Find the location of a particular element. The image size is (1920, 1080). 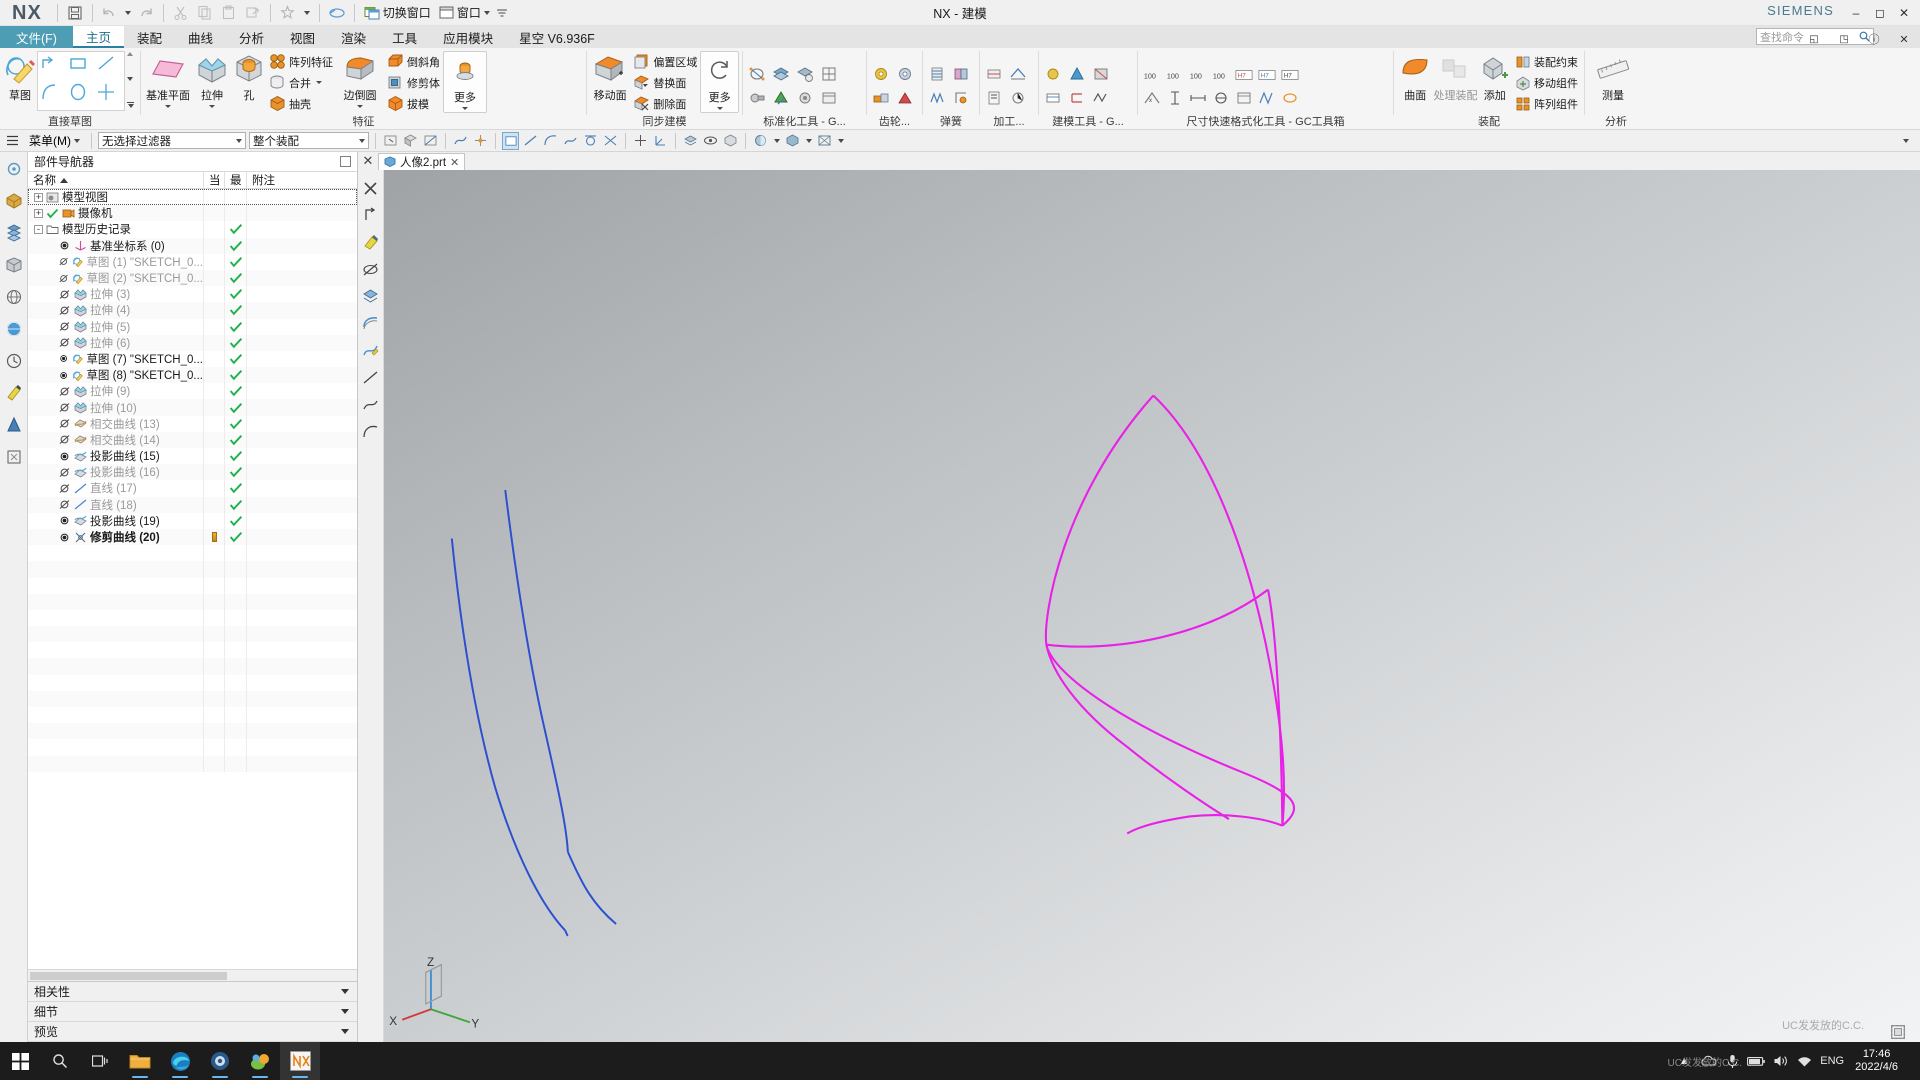

orient-view-icon is located at coordinates (371, 215).